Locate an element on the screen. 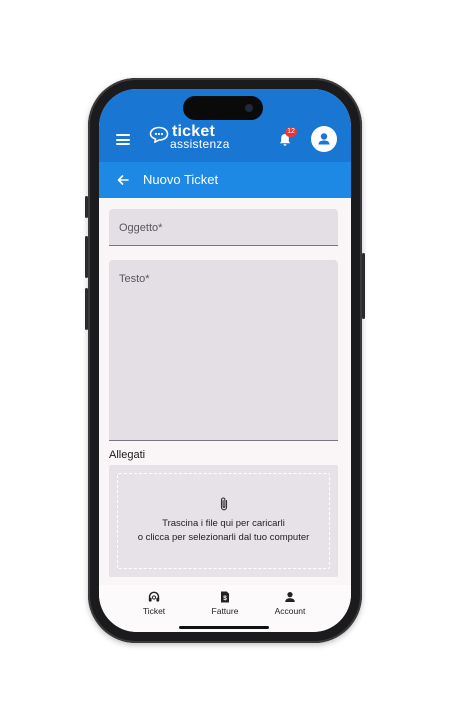 This screenshot has width=450, height=720. text-textarea: Testo* is located at coordinates (223, 350).